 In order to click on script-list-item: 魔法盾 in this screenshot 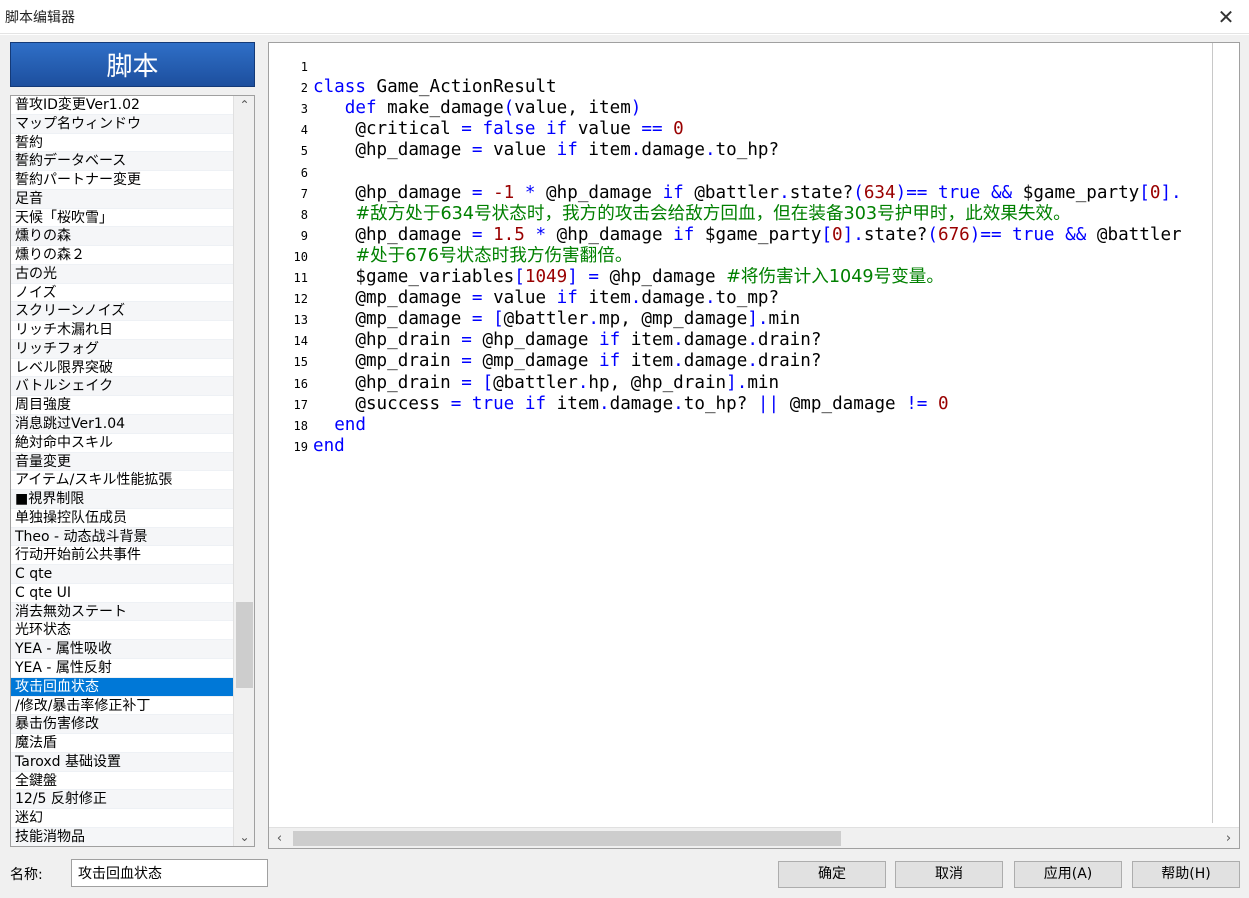, I will do `click(122, 743)`.